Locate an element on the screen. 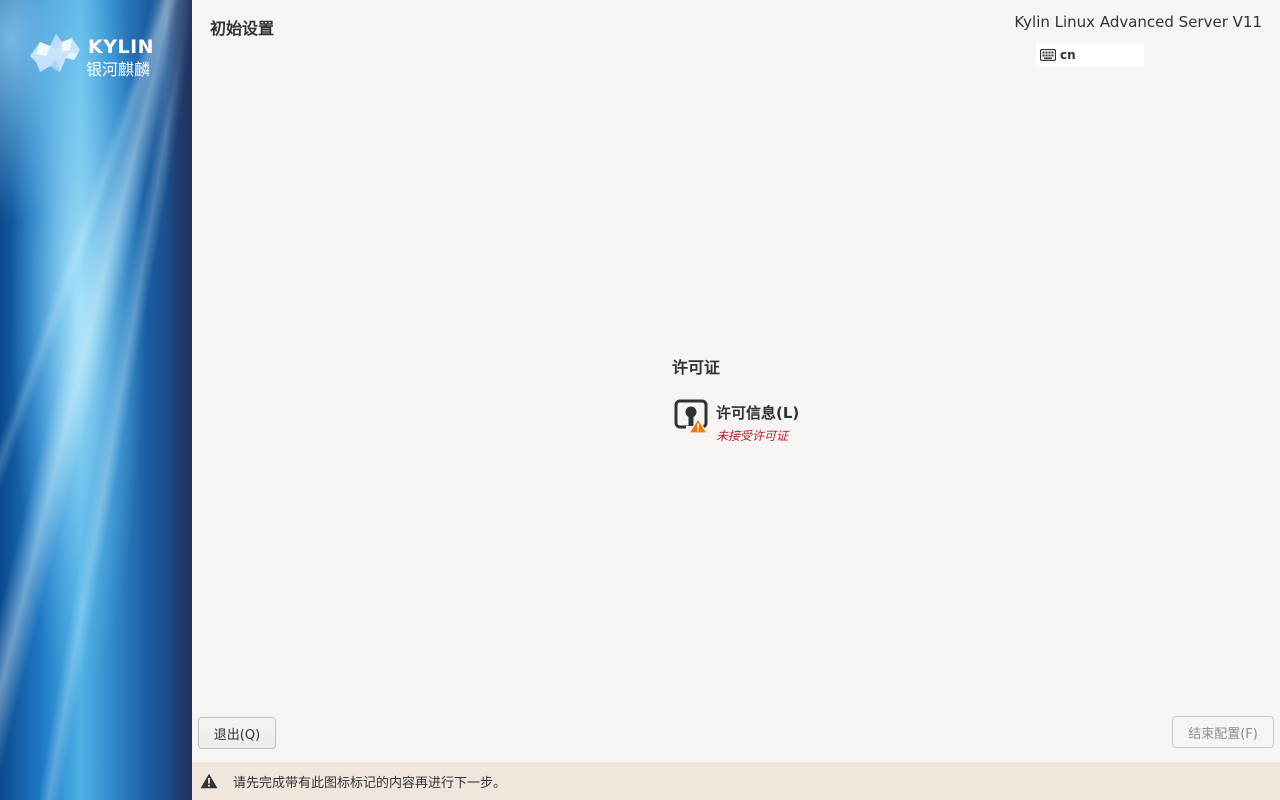 The width and height of the screenshot is (1280, 800). warning-message: 请先完成带有此图标标记的内容再进行下一步。 is located at coordinates (370, 783).